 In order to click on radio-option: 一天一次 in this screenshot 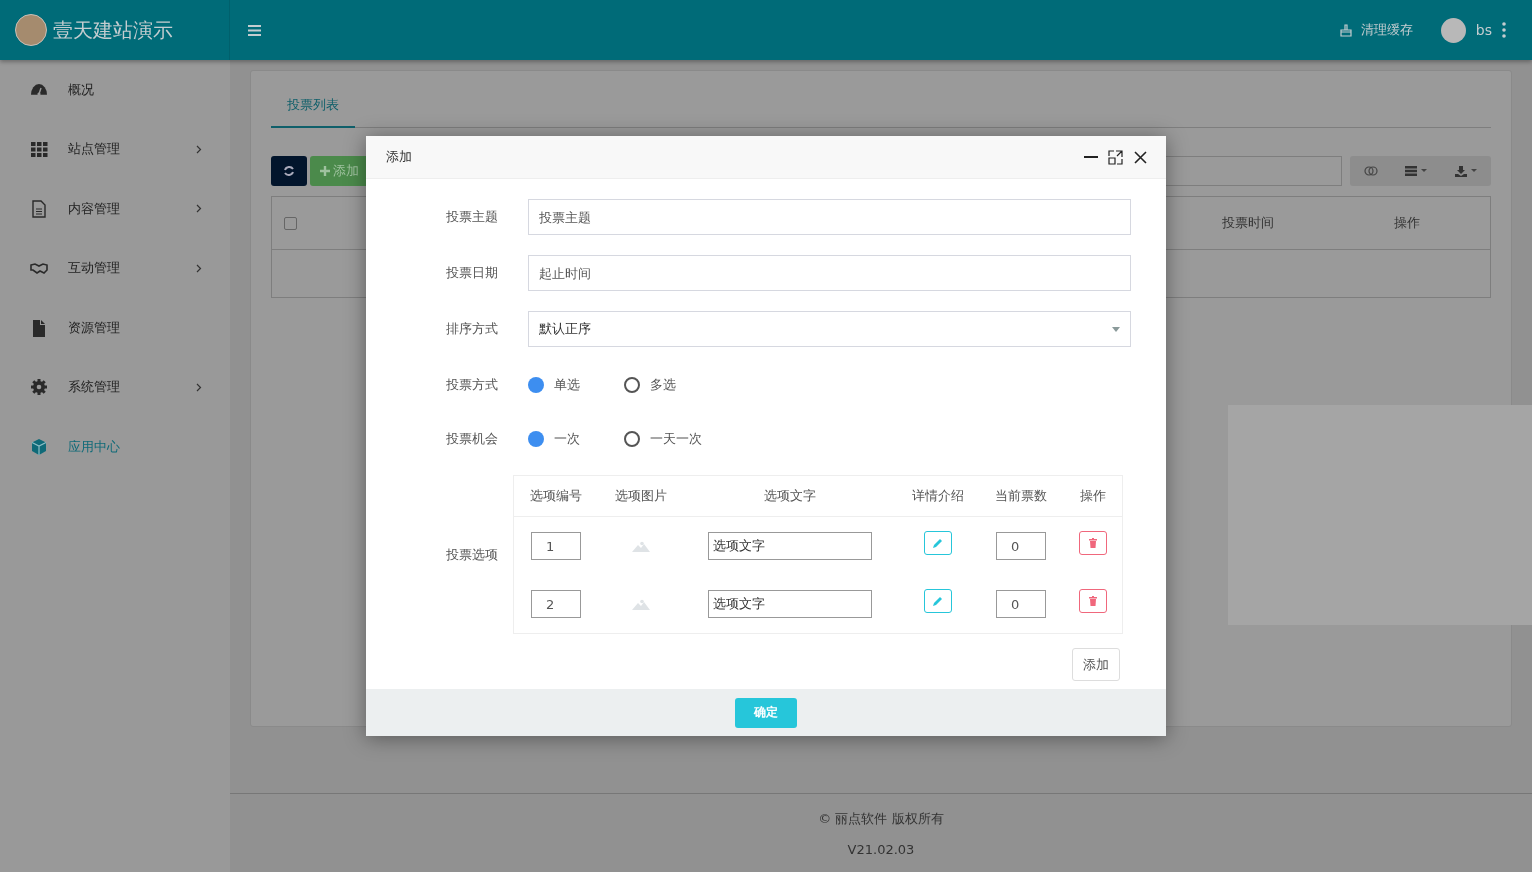, I will do `click(672, 439)`.